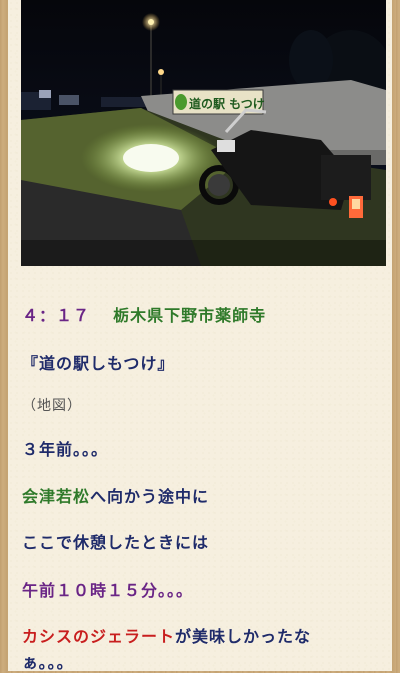  Describe the element at coordinates (65, 449) in the screenshot. I see `line-years: ３年前。。。` at that location.